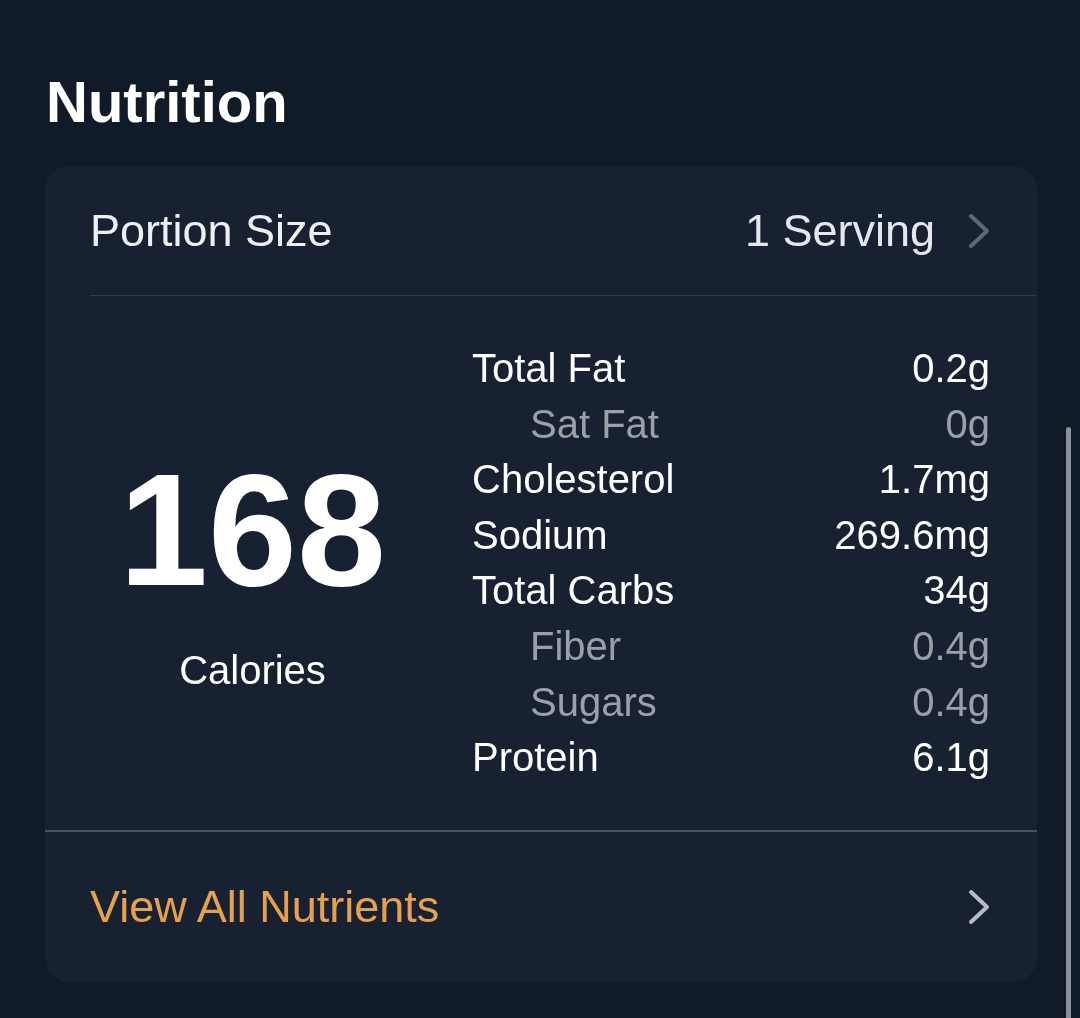  What do you see at coordinates (573, 591) in the screenshot?
I see `nutrient-name: Total Carbs` at bounding box center [573, 591].